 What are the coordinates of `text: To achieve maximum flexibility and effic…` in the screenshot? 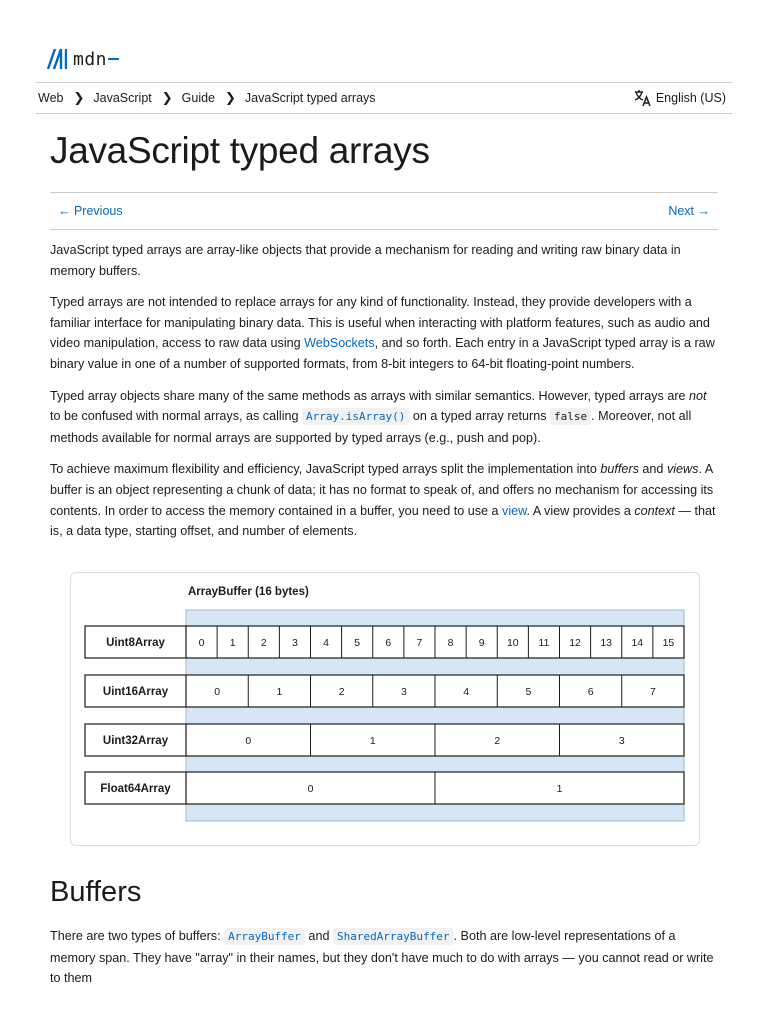 It's located at (325, 469).